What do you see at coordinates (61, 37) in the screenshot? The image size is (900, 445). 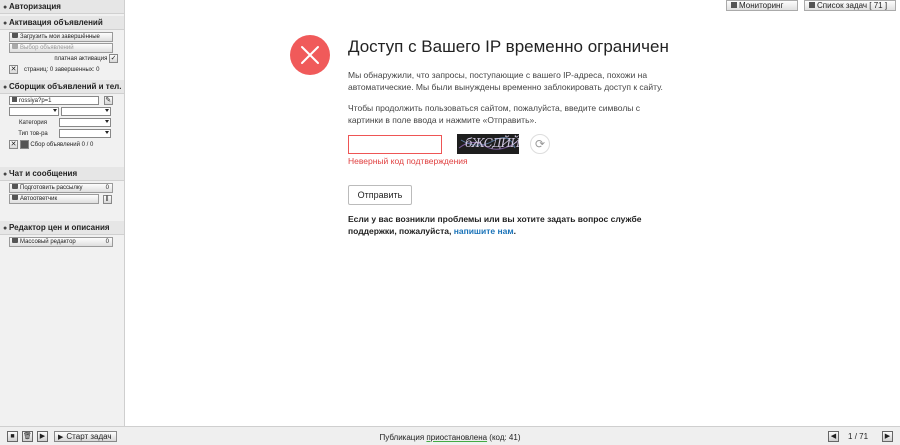 I see `load-completed-button: Загрузить мои завершённые` at bounding box center [61, 37].